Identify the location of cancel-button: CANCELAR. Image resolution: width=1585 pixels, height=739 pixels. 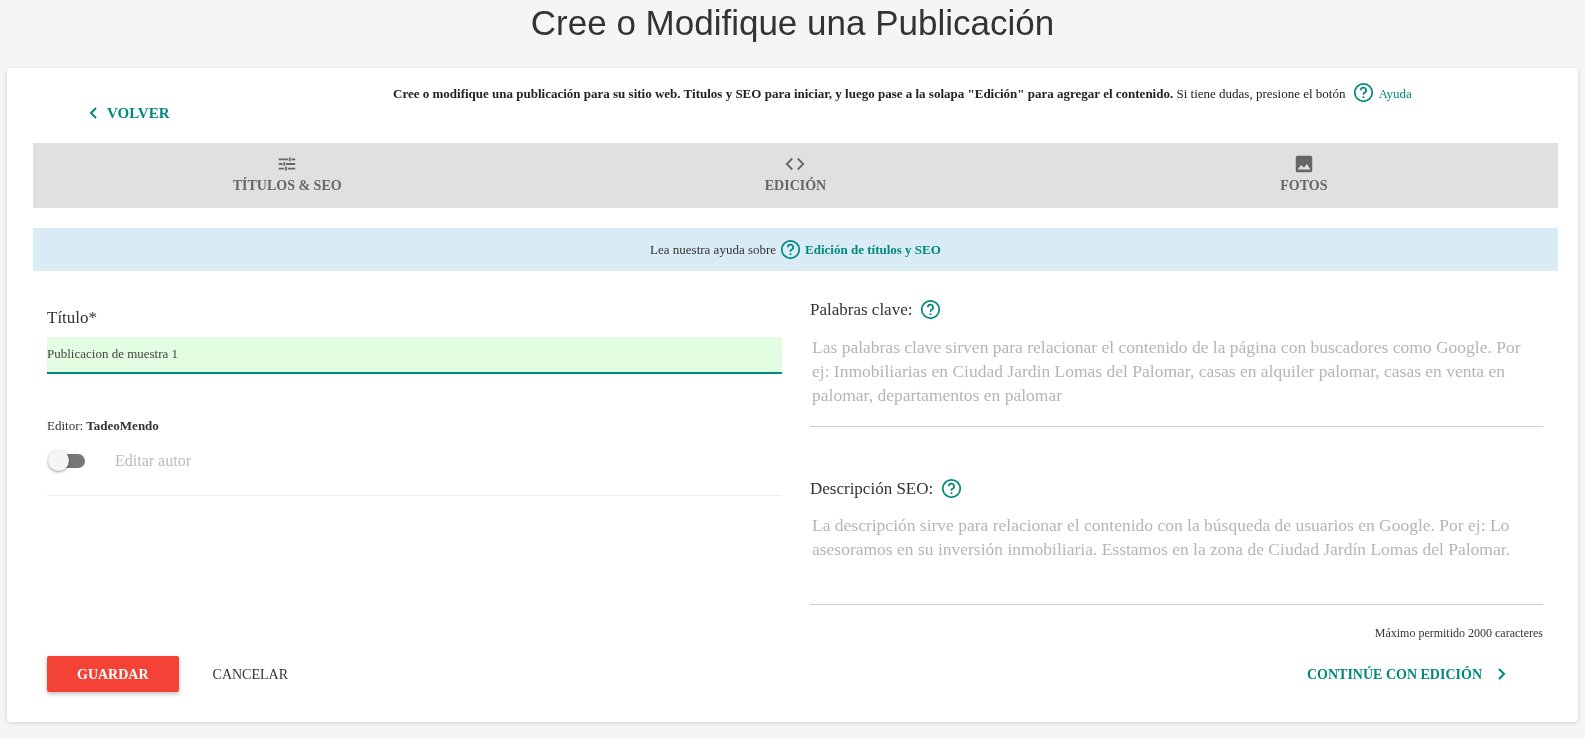
(250, 674).